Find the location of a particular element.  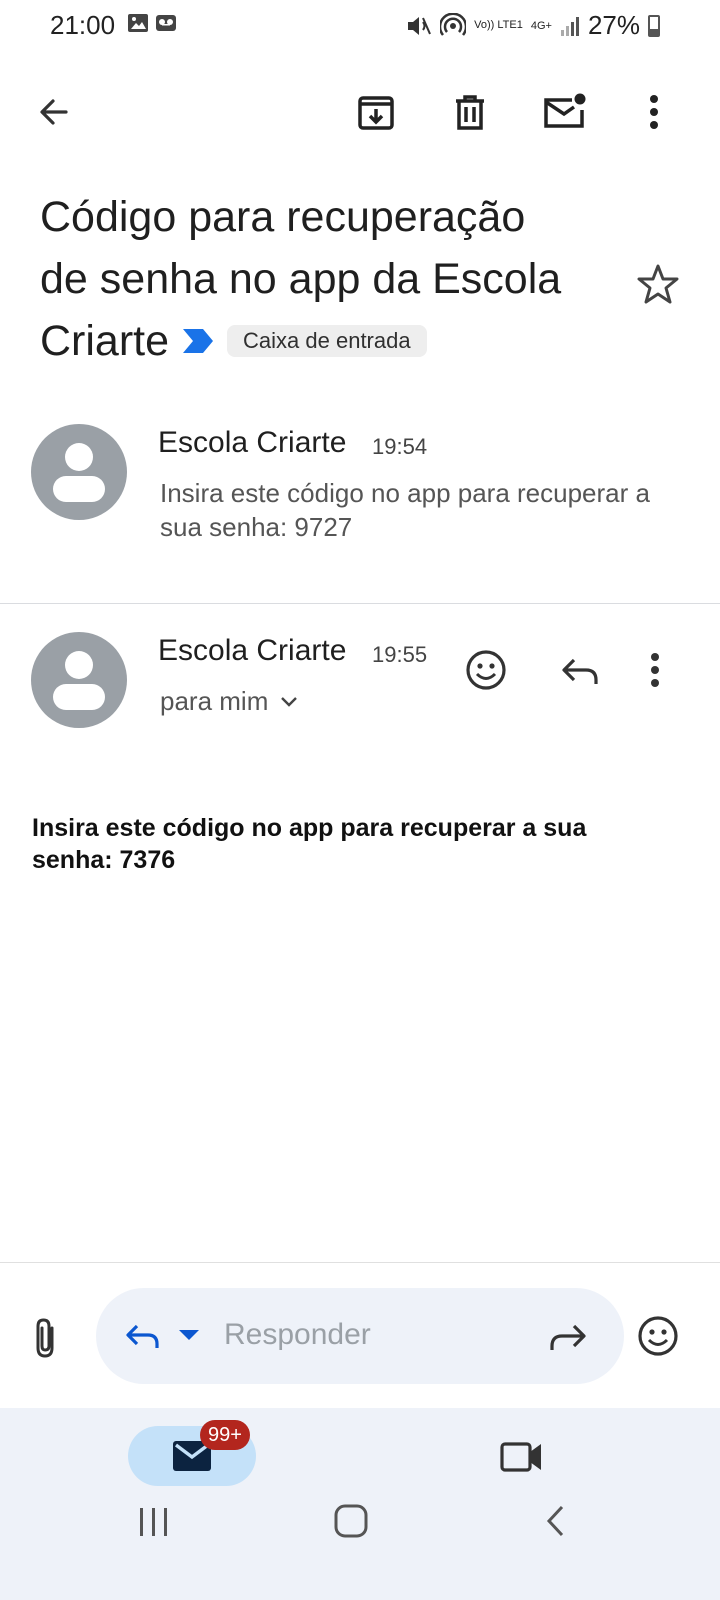

battery-icon is located at coordinates (654, 25).